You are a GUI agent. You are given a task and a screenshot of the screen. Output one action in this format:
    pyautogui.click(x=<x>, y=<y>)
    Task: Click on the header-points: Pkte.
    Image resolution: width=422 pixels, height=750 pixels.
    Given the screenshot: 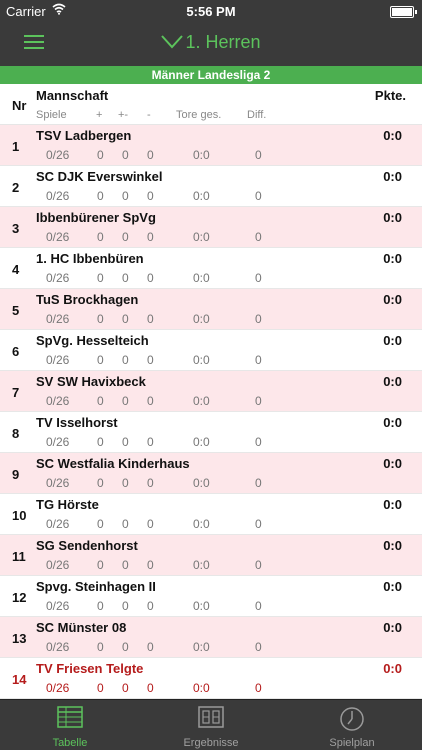 What is the action you would take?
    pyautogui.click(x=390, y=95)
    